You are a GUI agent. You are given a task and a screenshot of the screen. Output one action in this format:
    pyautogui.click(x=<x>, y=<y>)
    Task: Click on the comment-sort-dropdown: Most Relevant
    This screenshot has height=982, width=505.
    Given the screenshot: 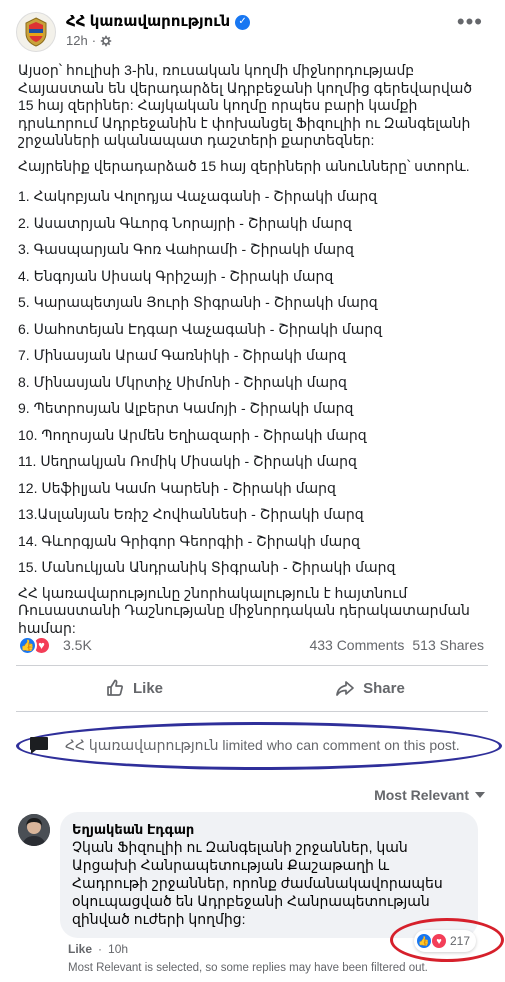 What is the action you would take?
    pyautogui.click(x=429, y=795)
    